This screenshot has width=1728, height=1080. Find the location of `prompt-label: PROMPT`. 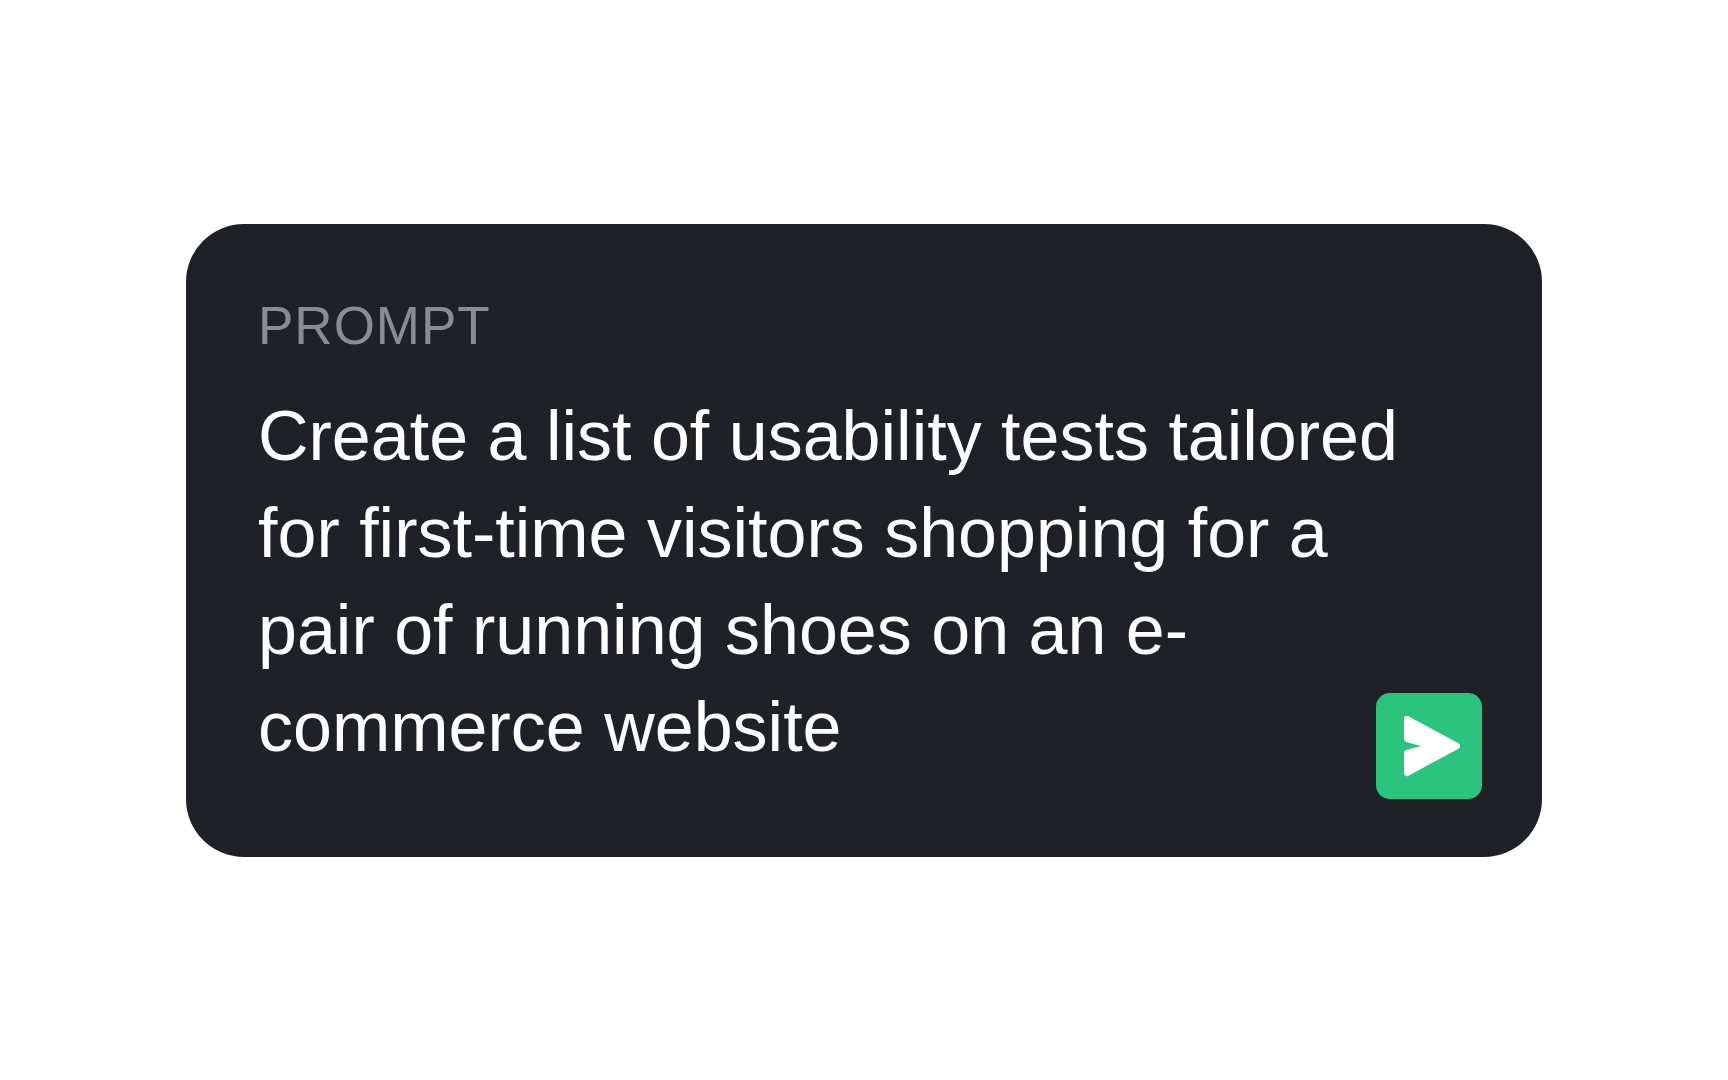

prompt-label: PROMPT is located at coordinates (374, 325).